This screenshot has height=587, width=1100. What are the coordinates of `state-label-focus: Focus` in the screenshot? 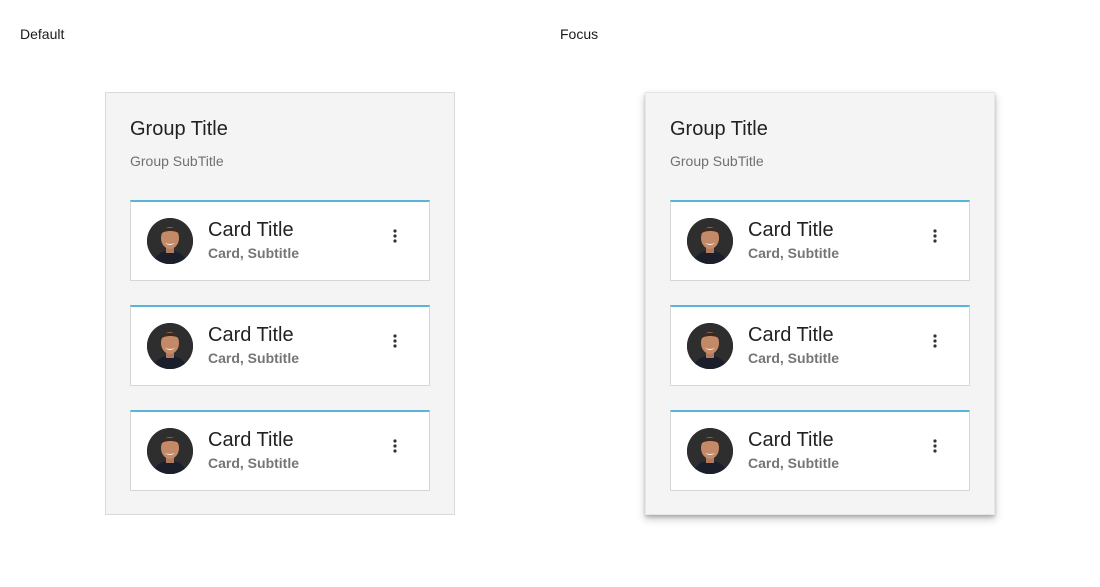 It's located at (579, 34).